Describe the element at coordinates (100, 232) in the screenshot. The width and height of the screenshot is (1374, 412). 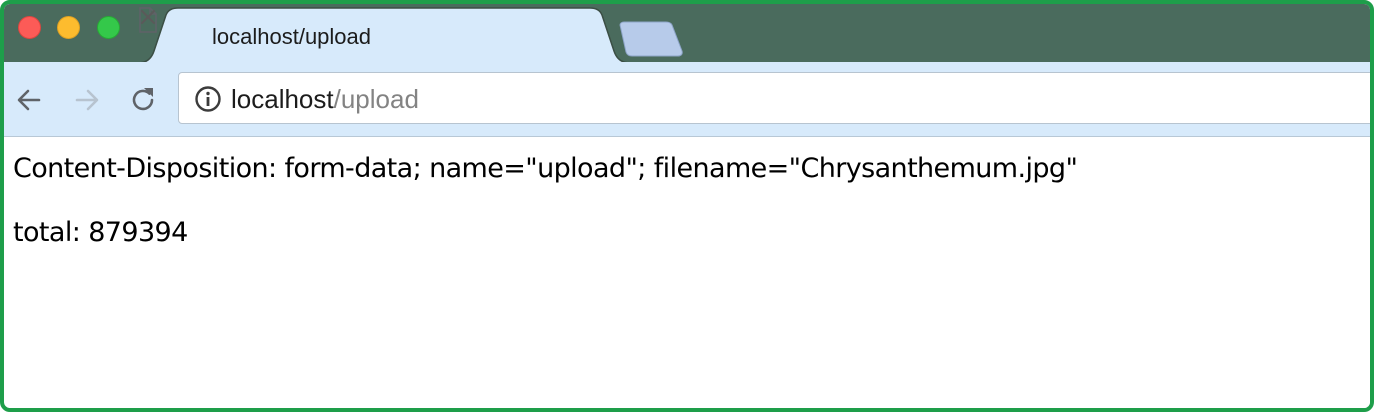
I see `total-text: total: 879394` at that location.